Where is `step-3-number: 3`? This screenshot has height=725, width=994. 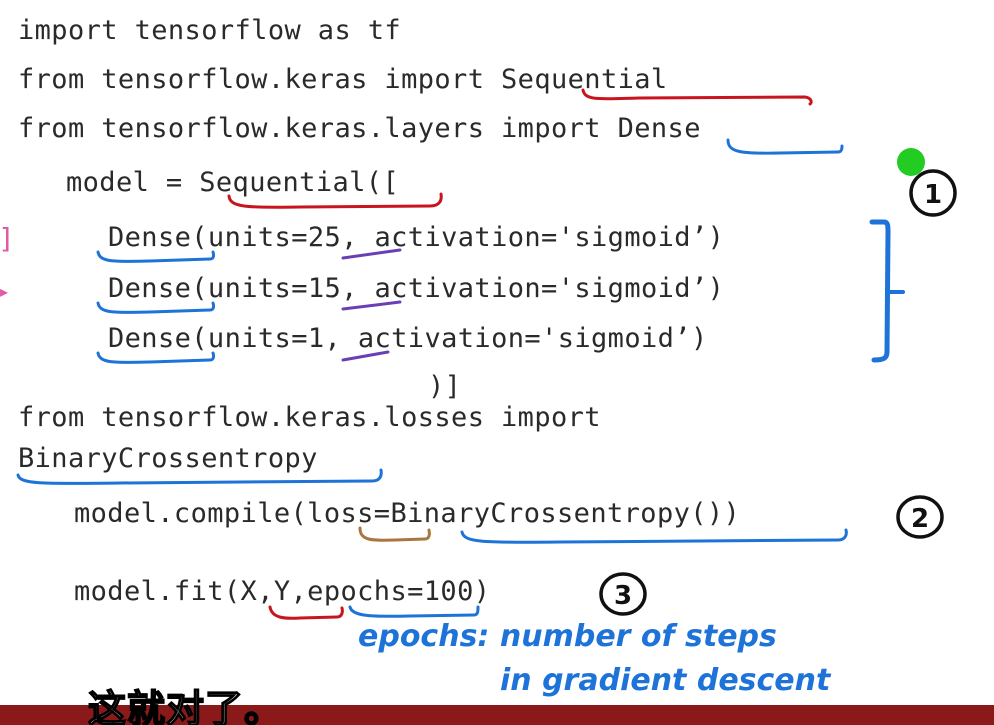
step-3-number: 3 is located at coordinates (623, 596).